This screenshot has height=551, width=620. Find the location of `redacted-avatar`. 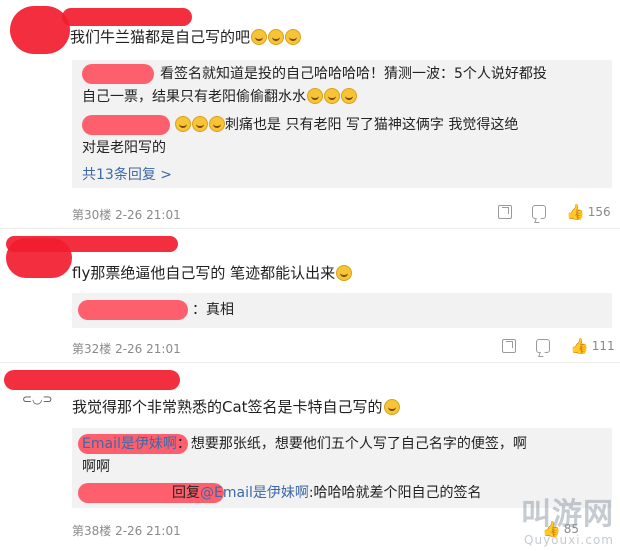

redacted-avatar is located at coordinates (40, 30).